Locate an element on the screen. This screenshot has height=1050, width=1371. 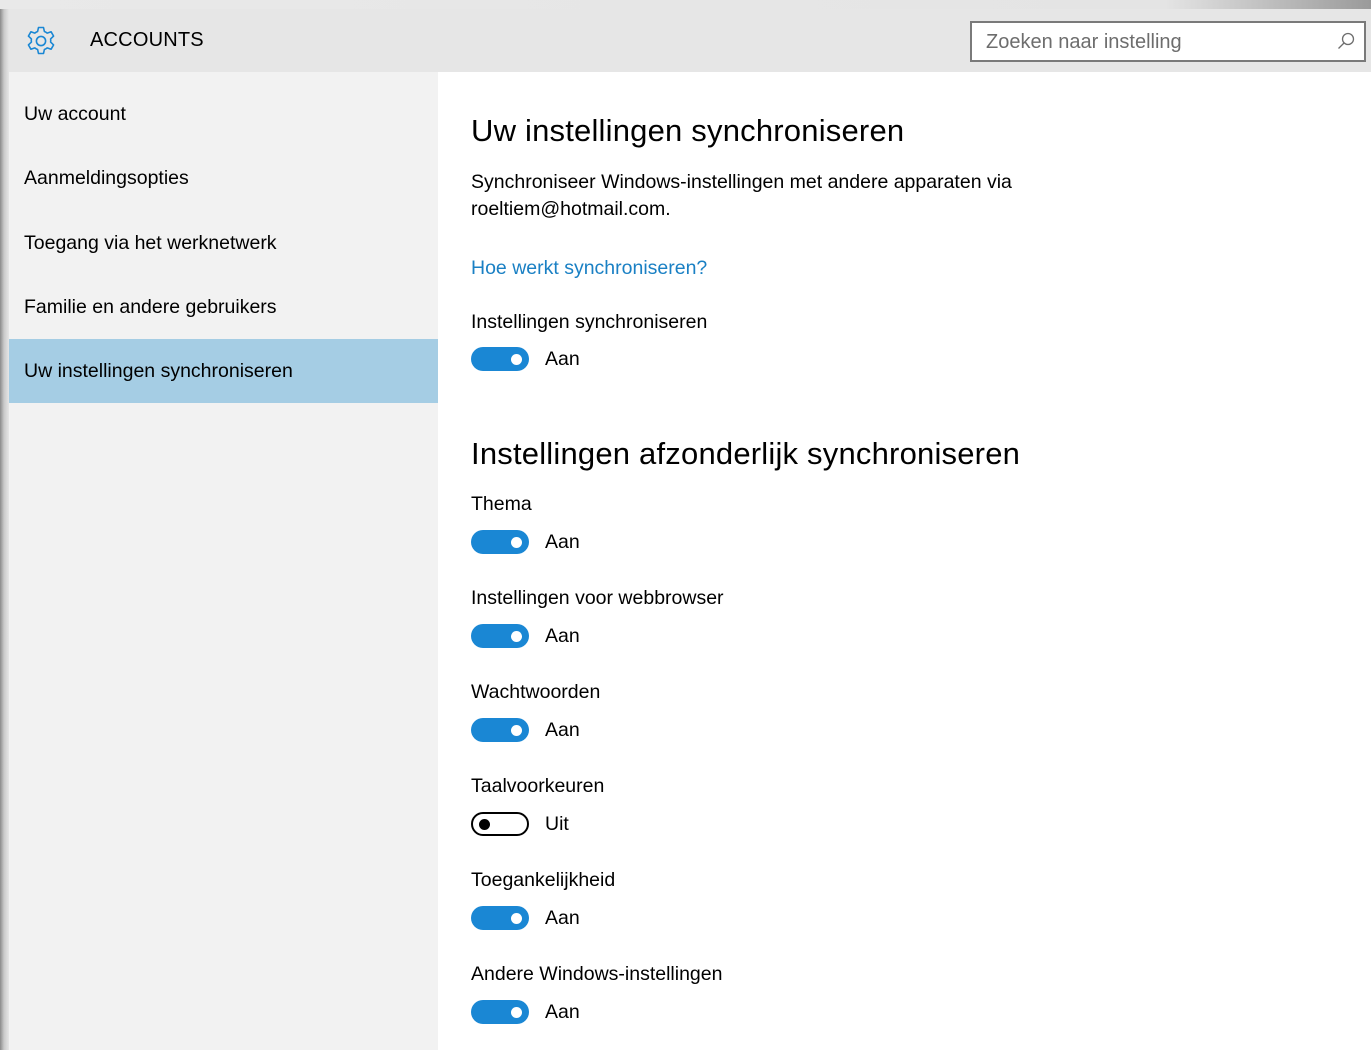
help-link: Hoe werkt synchroniseren? is located at coordinates (589, 268).